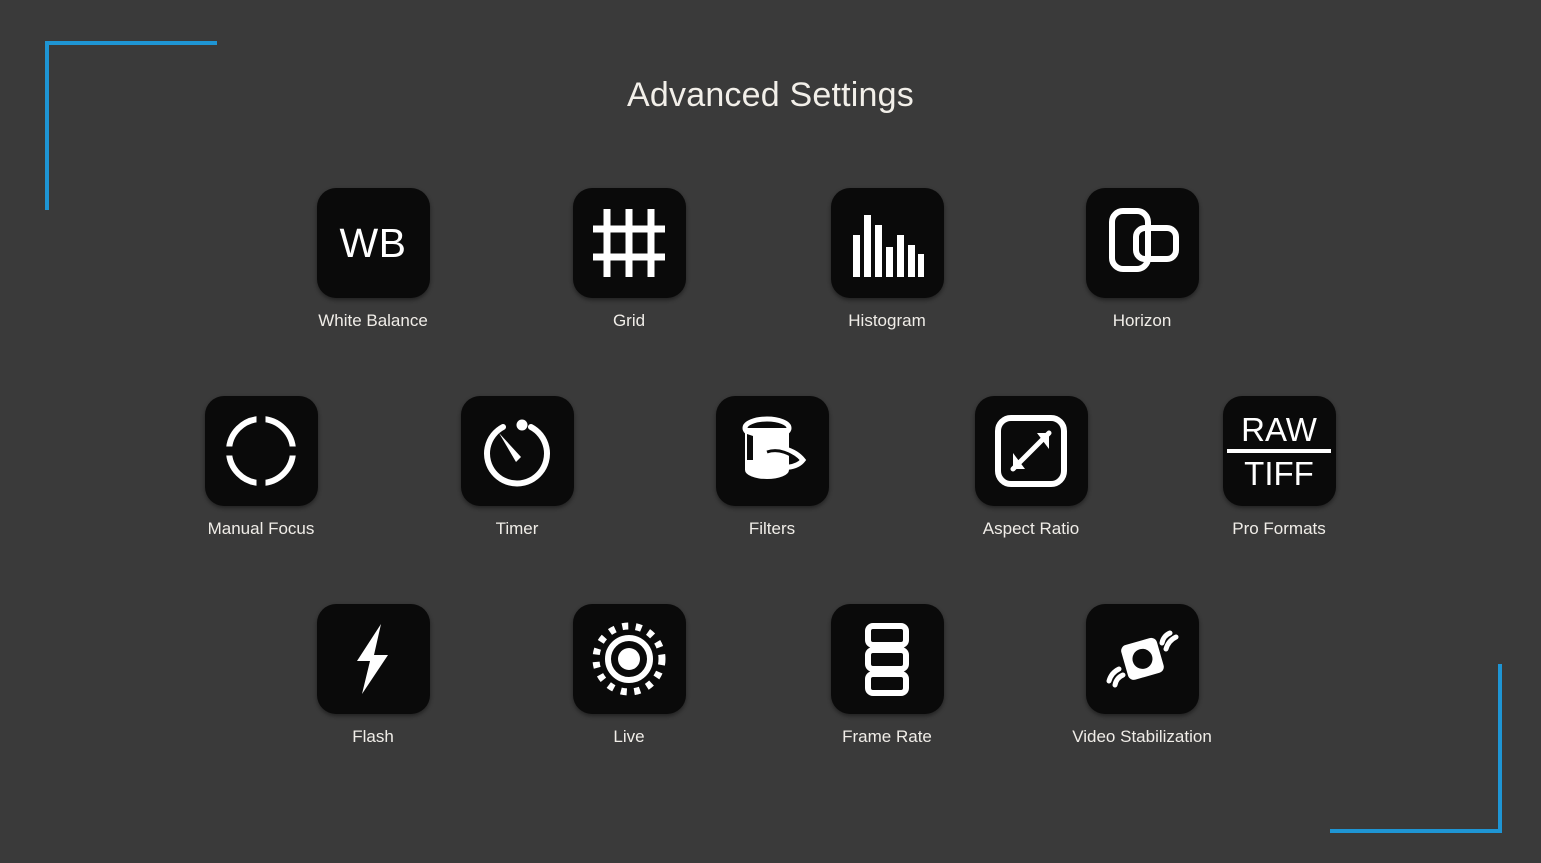  I want to click on setting-frame-rate: Frame Rate, so click(887, 675).